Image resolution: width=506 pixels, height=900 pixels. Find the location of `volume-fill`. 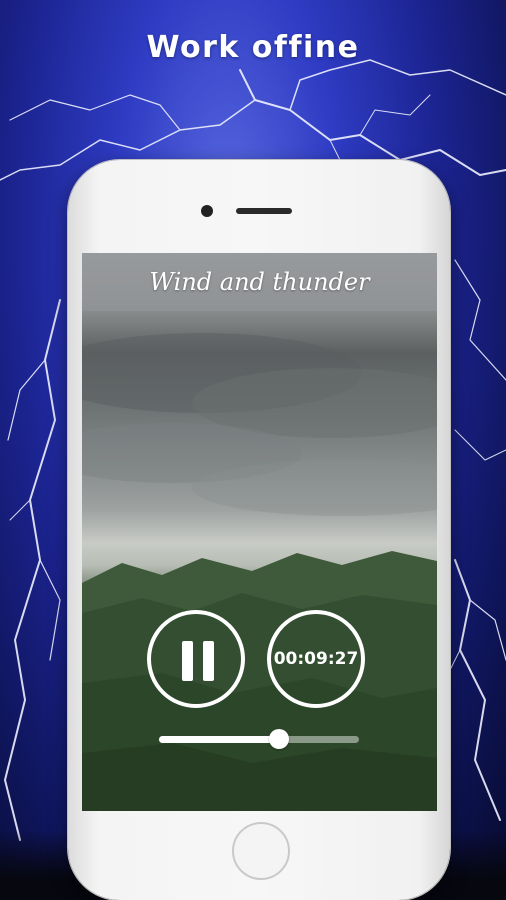

volume-fill is located at coordinates (219, 739).